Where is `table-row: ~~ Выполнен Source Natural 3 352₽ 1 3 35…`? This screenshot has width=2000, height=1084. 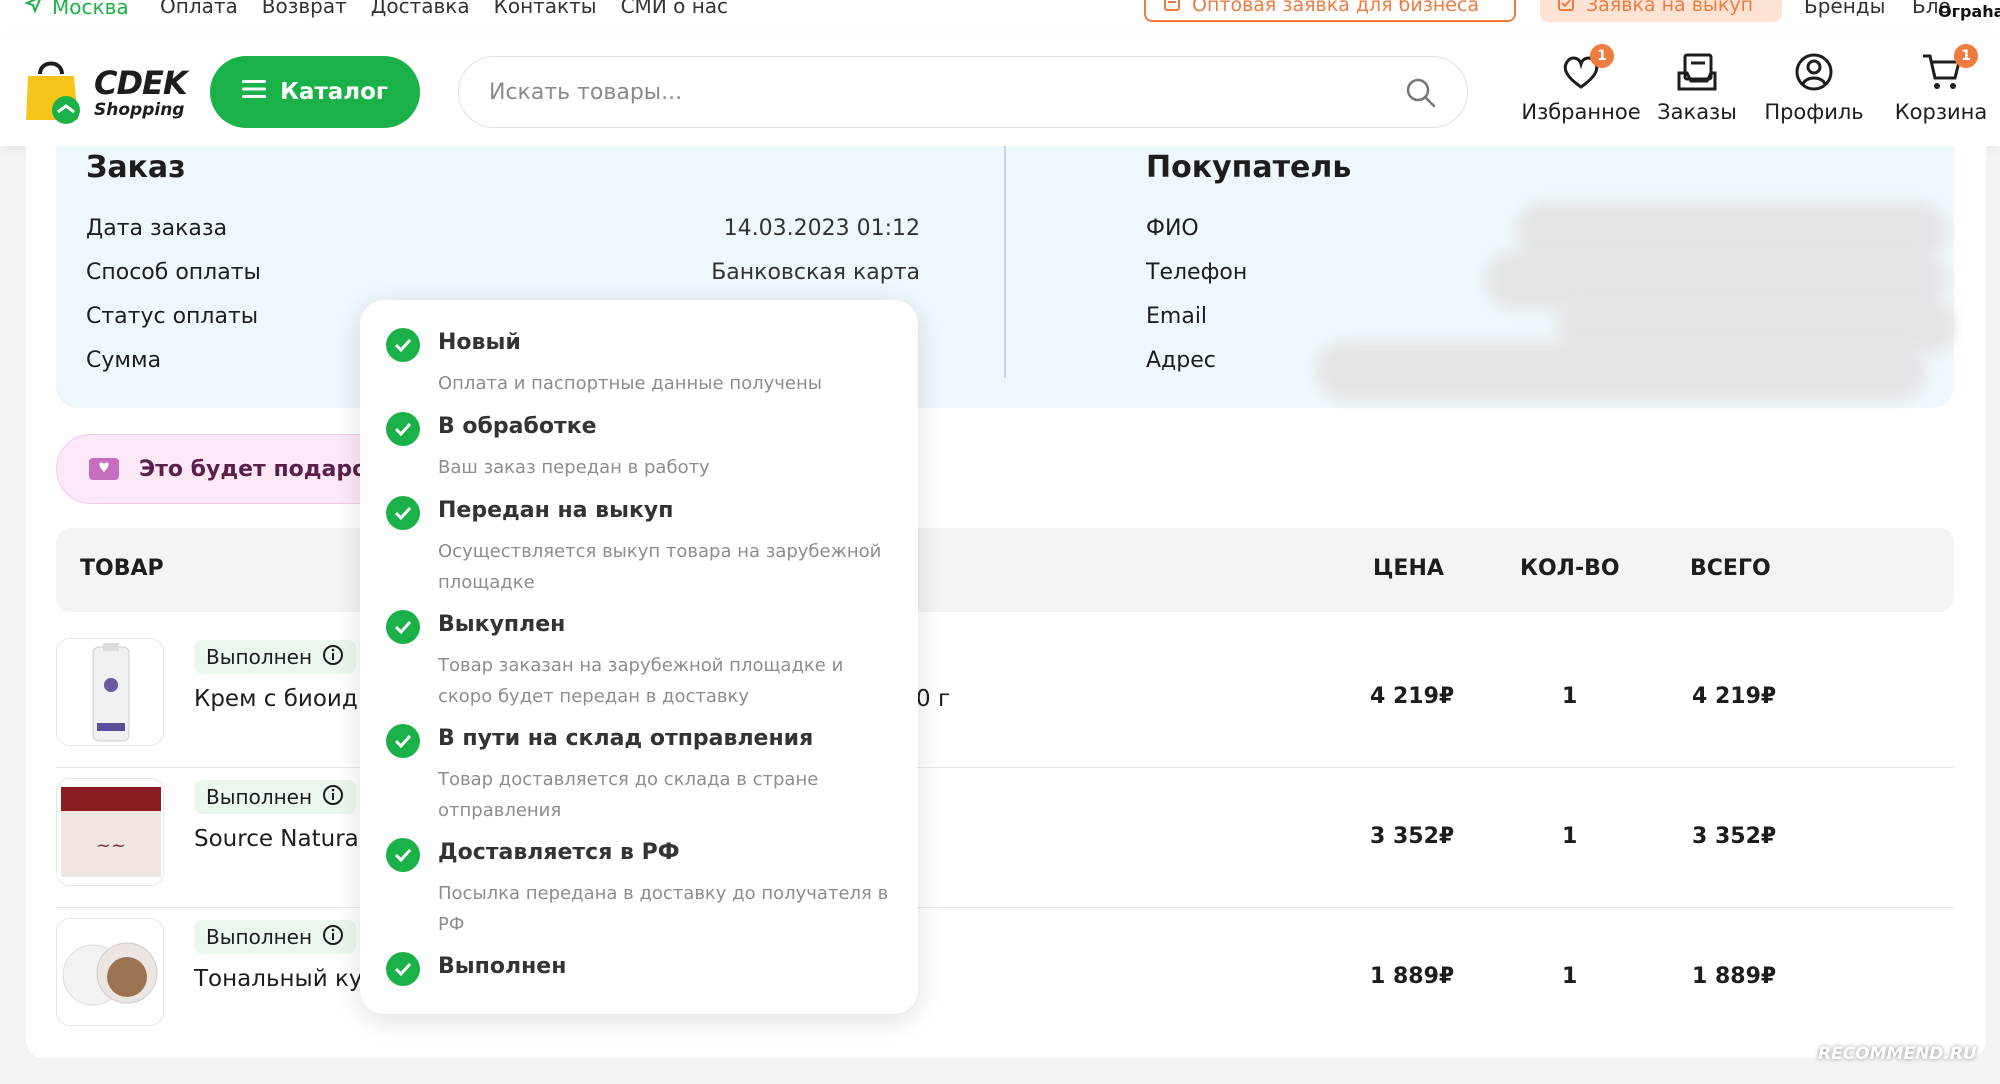
table-row: ~~ Выполнен Source Natural 3 352₽ 1 3 35… is located at coordinates (1005, 838).